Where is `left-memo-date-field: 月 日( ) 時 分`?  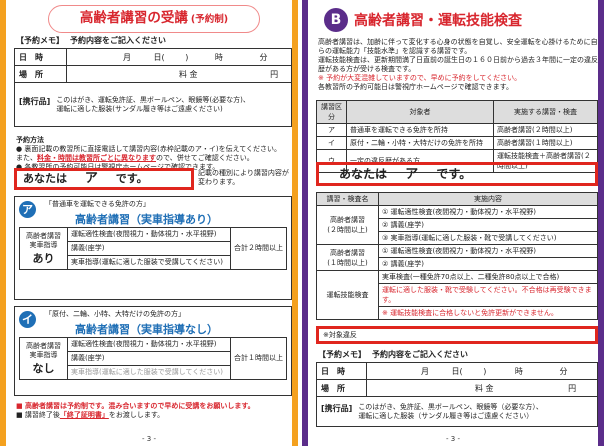 left-memo-date-field: 月 日( ) 時 分 is located at coordinates (179, 57).